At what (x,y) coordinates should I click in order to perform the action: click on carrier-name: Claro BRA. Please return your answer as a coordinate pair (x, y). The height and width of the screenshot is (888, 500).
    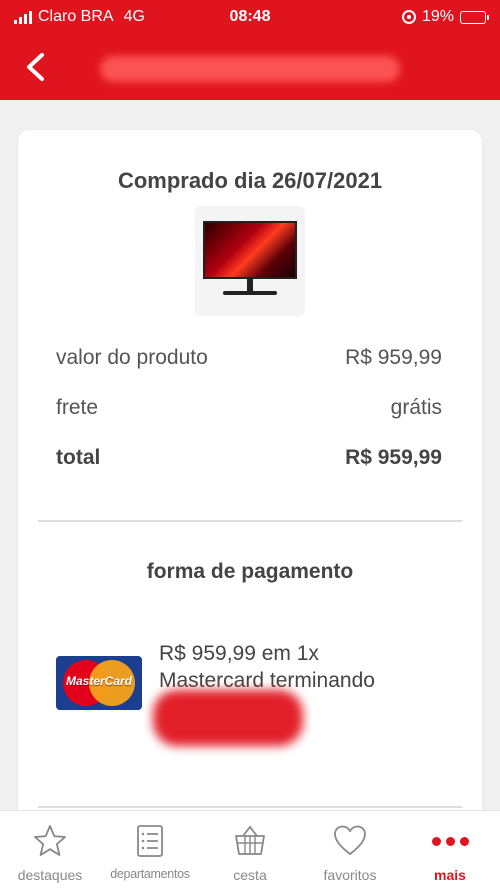
    Looking at the image, I should click on (76, 16).